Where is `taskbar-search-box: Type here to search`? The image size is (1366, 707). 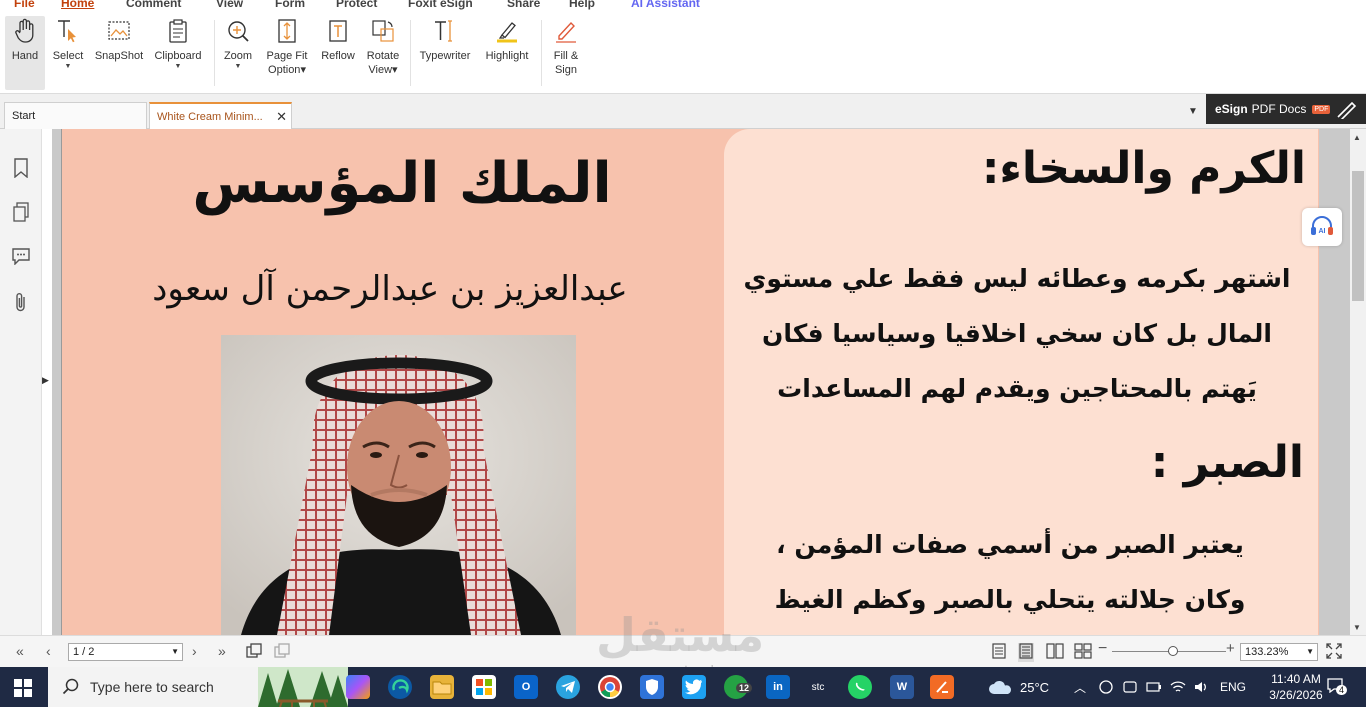
taskbar-search-box: Type here to search is located at coordinates (198, 687).